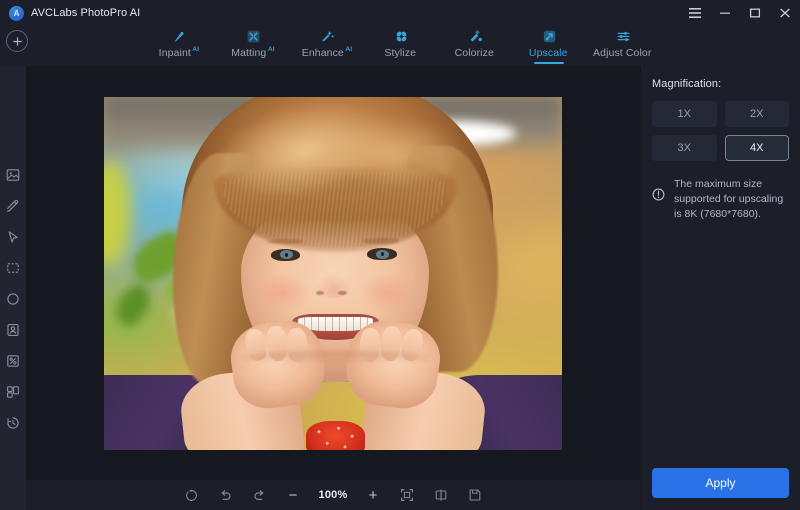 This screenshot has height=510, width=800. What do you see at coordinates (475, 36) in the screenshot?
I see `colorize-icon` at bounding box center [475, 36].